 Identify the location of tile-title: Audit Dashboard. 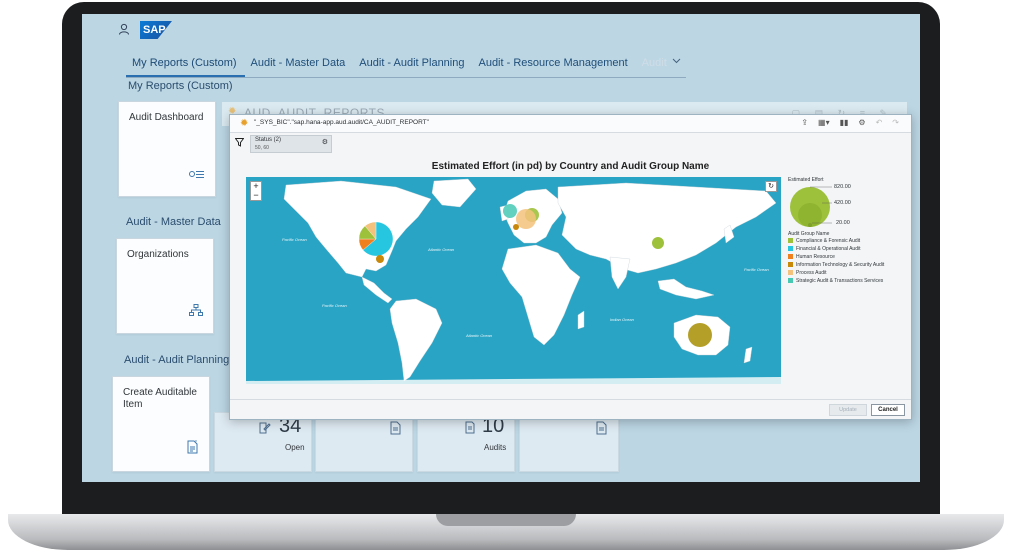
(166, 117).